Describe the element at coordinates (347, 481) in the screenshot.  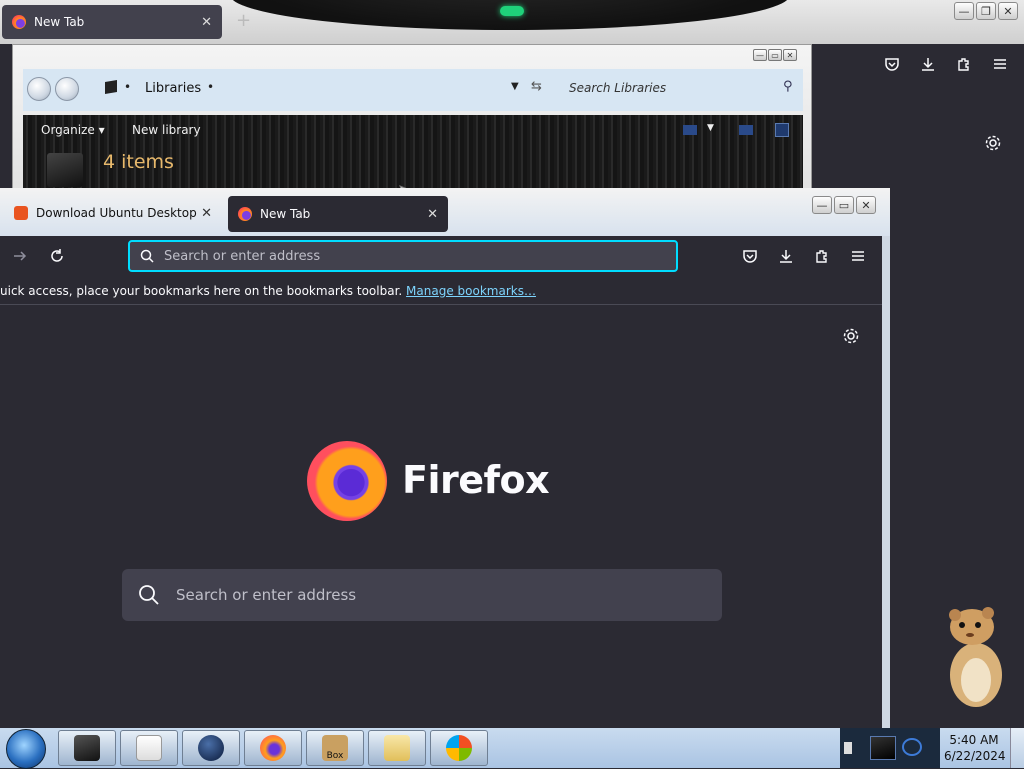
I see `firefox-logo-icon` at that location.